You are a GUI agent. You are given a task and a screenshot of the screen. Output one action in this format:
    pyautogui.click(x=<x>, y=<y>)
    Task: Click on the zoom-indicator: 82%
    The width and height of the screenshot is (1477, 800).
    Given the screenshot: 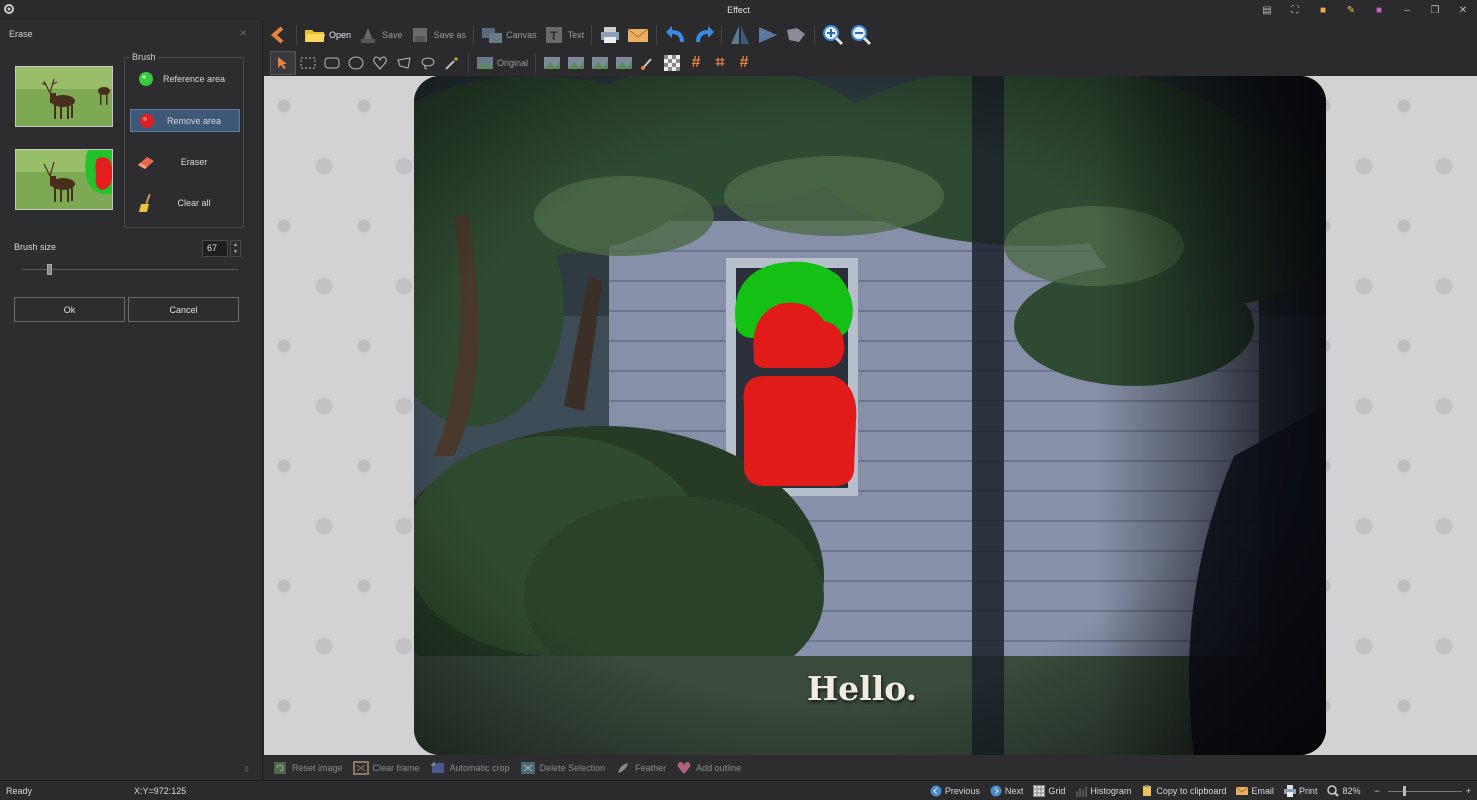 What is the action you would take?
    pyautogui.click(x=1343, y=791)
    